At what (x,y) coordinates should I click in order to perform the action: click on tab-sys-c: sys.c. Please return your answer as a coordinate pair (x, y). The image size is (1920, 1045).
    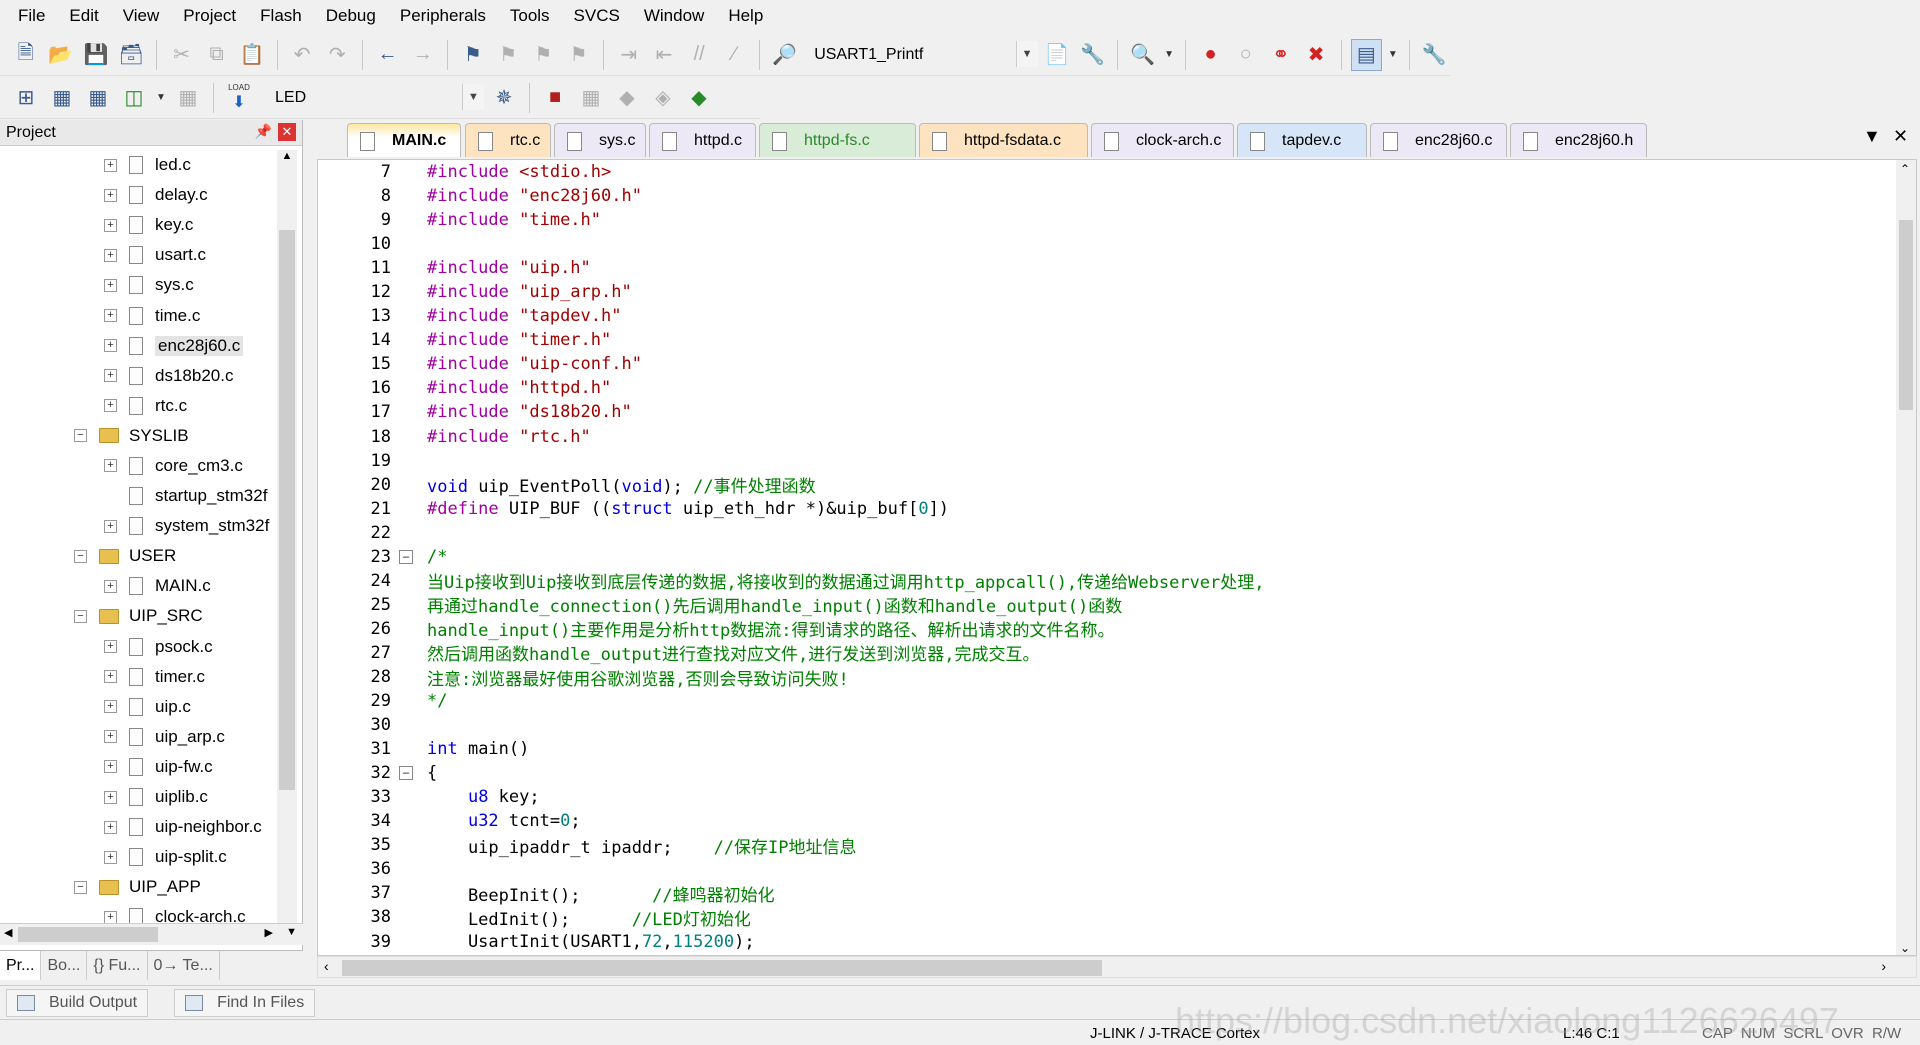
    Looking at the image, I should click on (600, 140).